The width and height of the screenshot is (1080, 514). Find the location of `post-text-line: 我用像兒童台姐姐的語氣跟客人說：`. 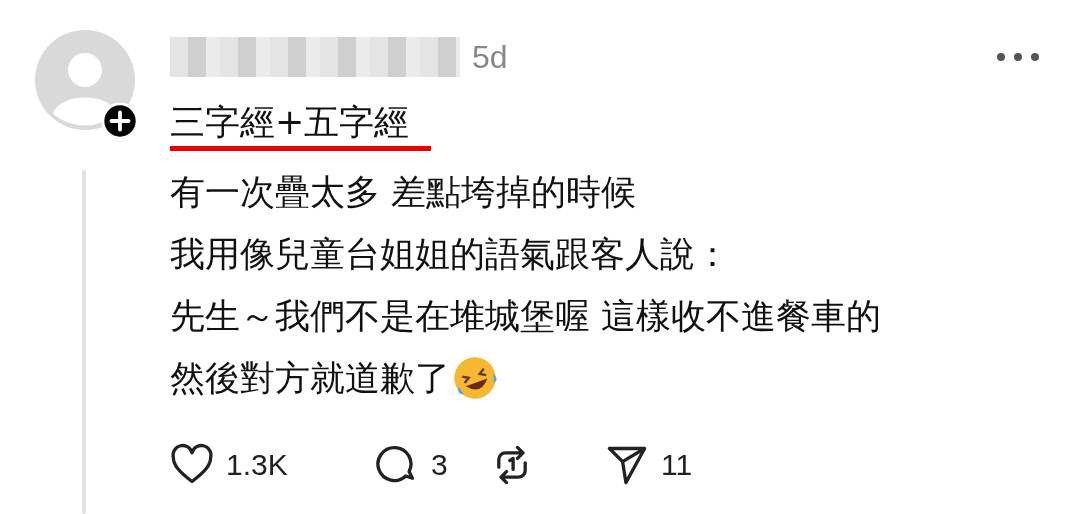

post-text-line: 我用像兒童台姐姐的語氣跟客人說： is located at coordinates (450, 254).